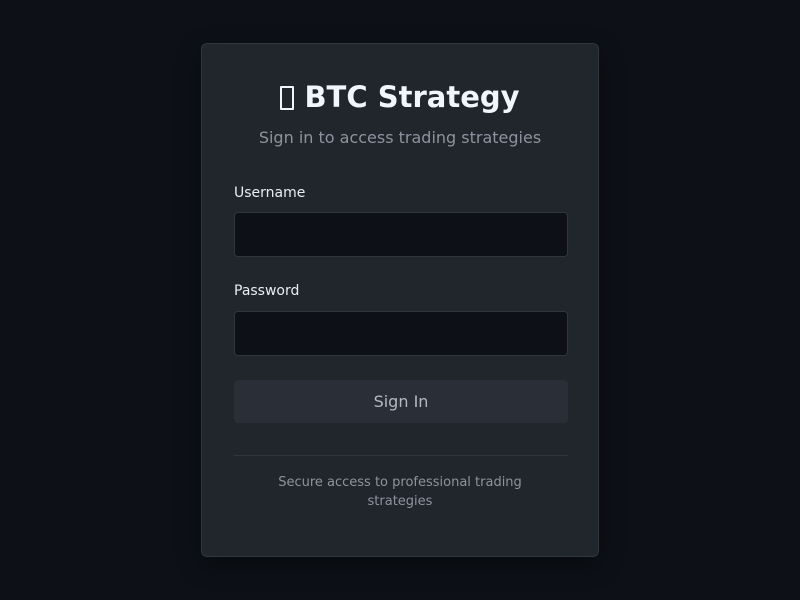 Image resolution: width=800 pixels, height=600 pixels. Describe the element at coordinates (412, 97) in the screenshot. I see `title-text: BTC Strategy` at that location.